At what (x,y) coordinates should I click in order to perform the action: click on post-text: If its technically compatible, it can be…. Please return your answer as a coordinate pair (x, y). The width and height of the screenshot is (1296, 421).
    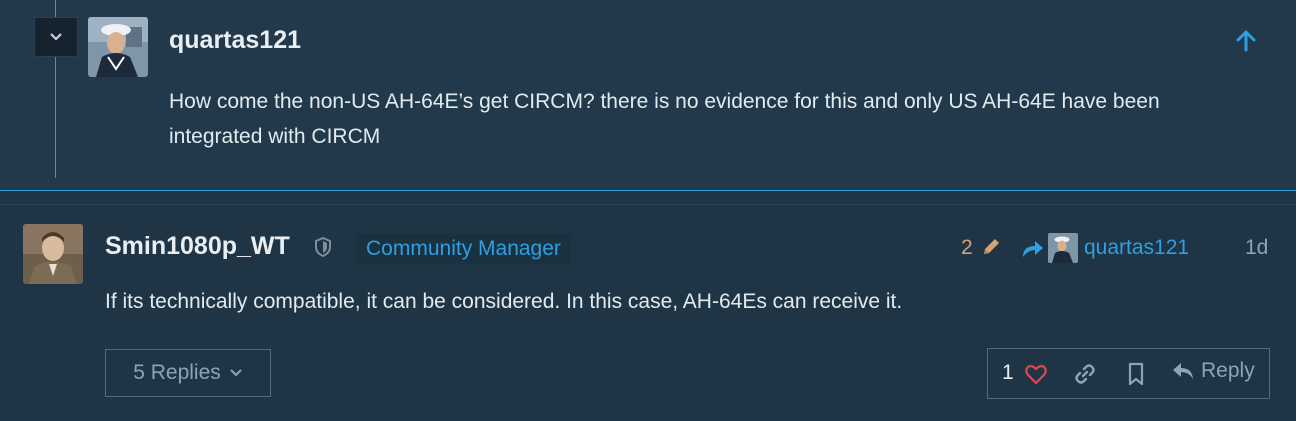
    Looking at the image, I should click on (504, 301).